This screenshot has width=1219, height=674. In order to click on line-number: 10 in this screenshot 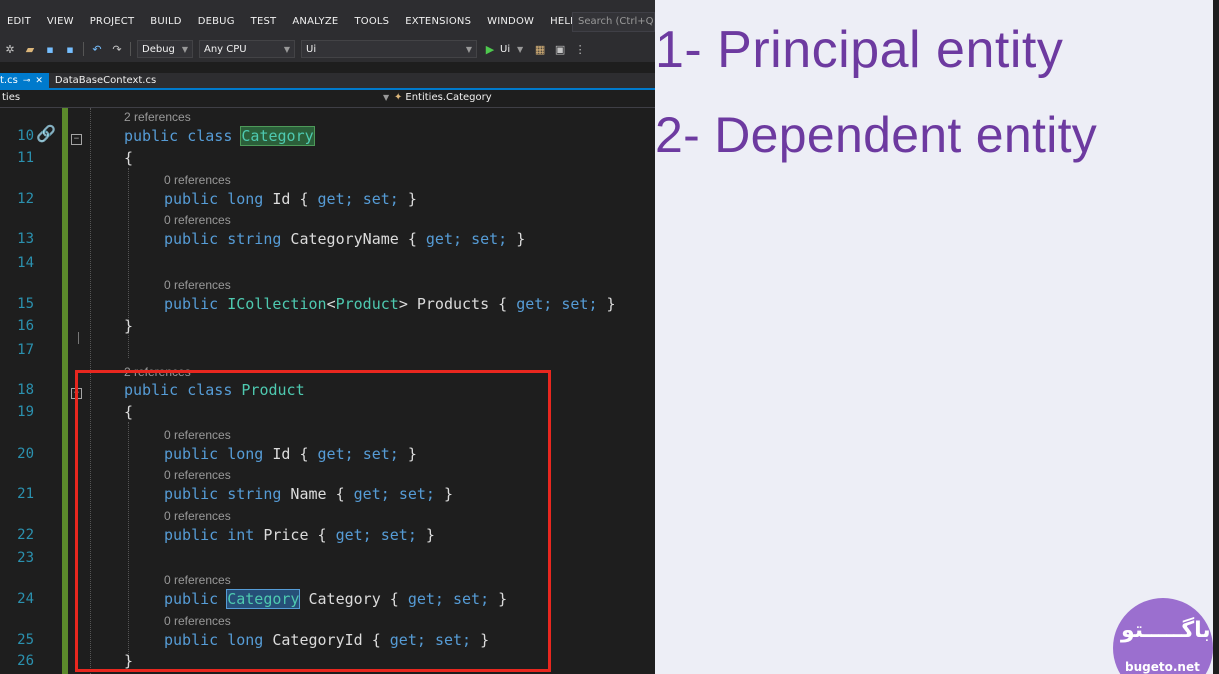, I will do `click(25, 136)`.